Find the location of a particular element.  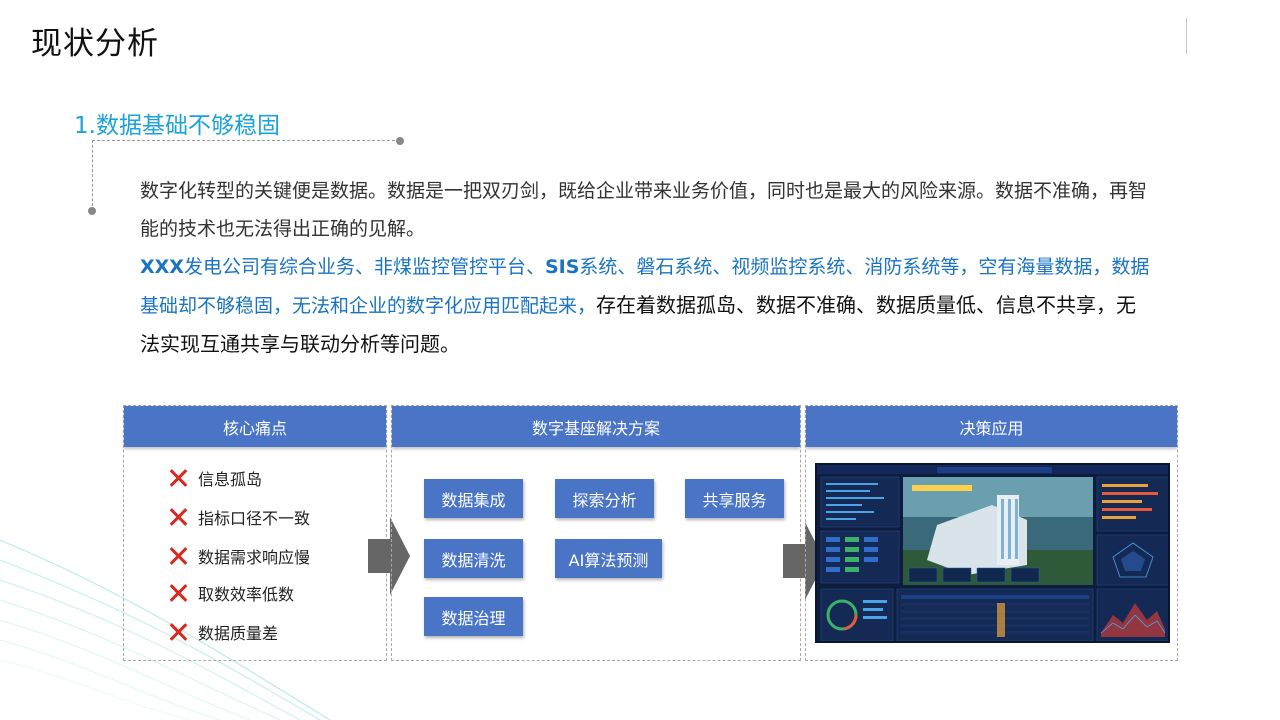

decision-header: 决策应用 is located at coordinates (991, 426).